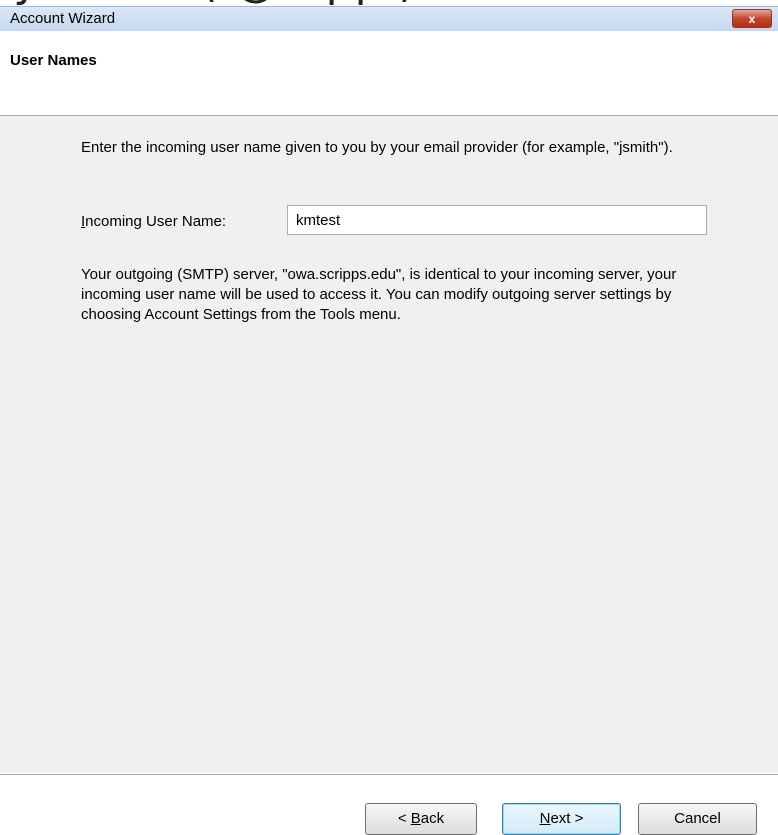 This screenshot has width=778, height=835. I want to click on close-icon: x, so click(752, 19).